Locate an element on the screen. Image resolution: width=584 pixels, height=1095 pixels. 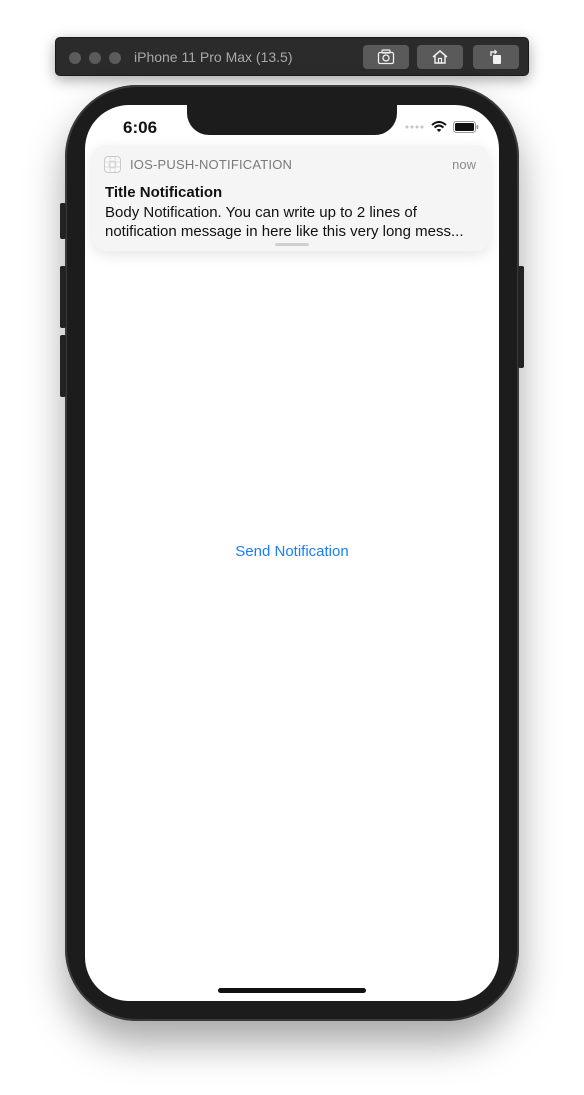
app-icon is located at coordinates (112, 164).